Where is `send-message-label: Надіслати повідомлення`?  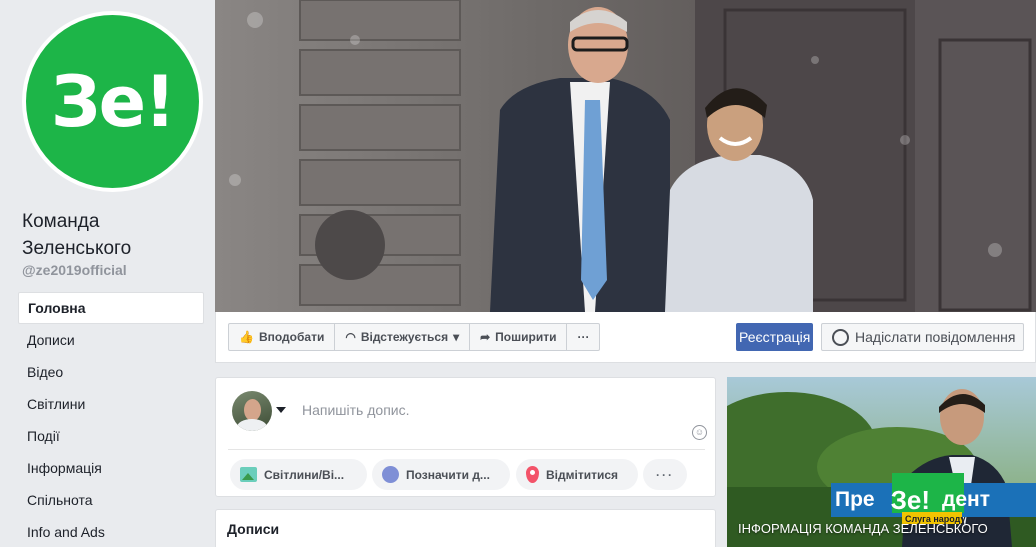
send-message-label: Надіслати повідомлення is located at coordinates (935, 337).